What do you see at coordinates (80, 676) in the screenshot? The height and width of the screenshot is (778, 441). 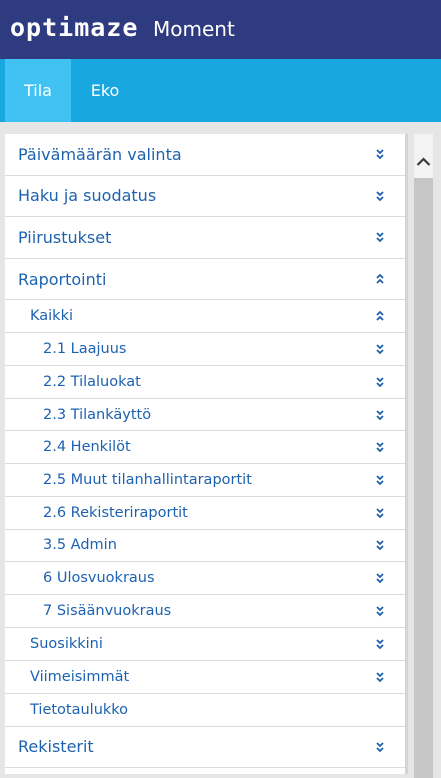 I see `menu-item-label: Viimeisimmät` at bounding box center [80, 676].